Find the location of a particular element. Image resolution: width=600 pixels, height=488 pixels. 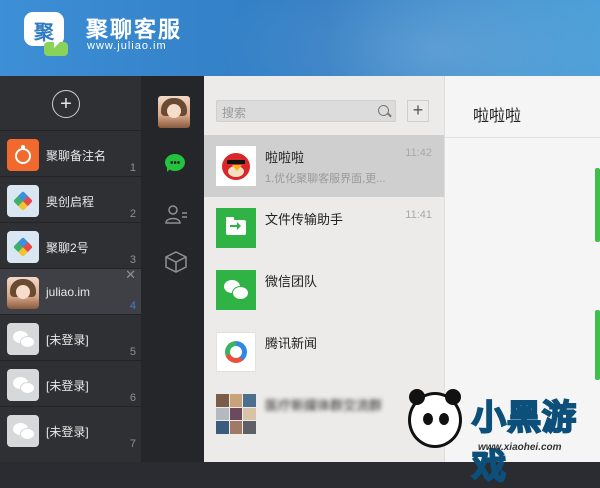

account-number: 4 is located at coordinates (132, 306).